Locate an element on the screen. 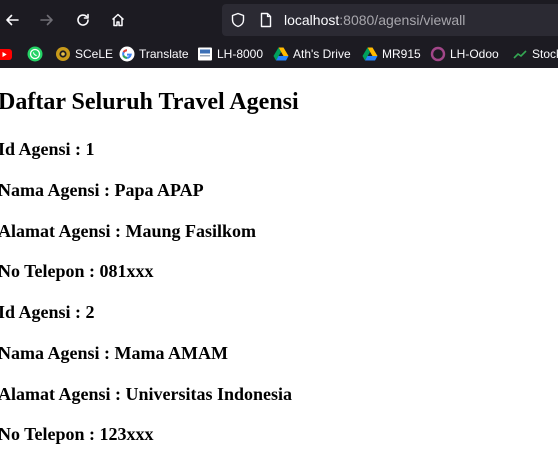 Image resolution: width=558 pixels, height=455 pixels. url-text: localhost:8080/agensi/viewall is located at coordinates (374, 20).